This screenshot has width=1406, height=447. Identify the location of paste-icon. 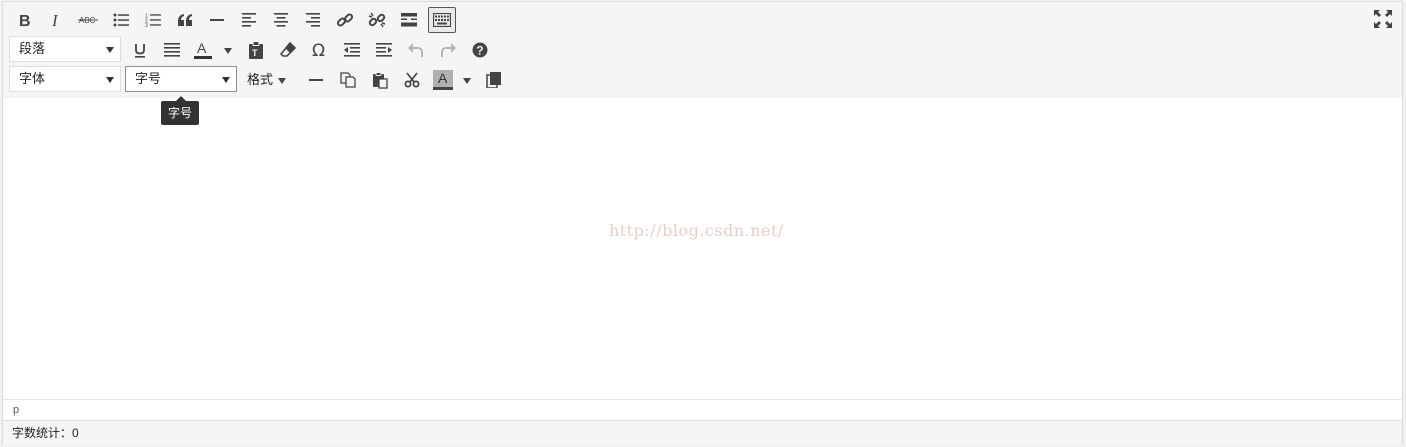
(380, 80).